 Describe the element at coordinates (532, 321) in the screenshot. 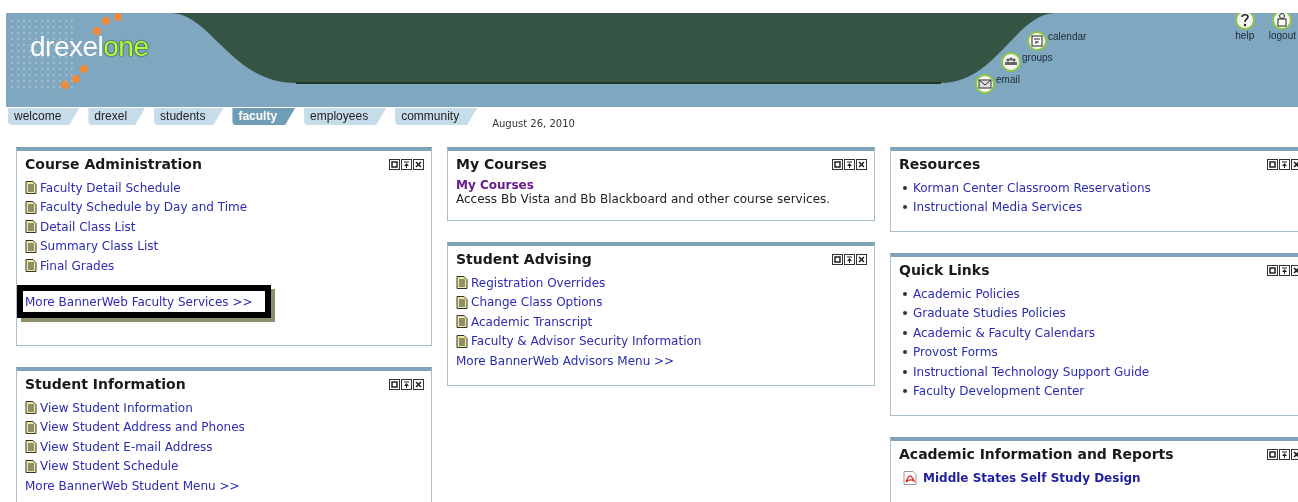

I see `link: Academic Transcript` at that location.